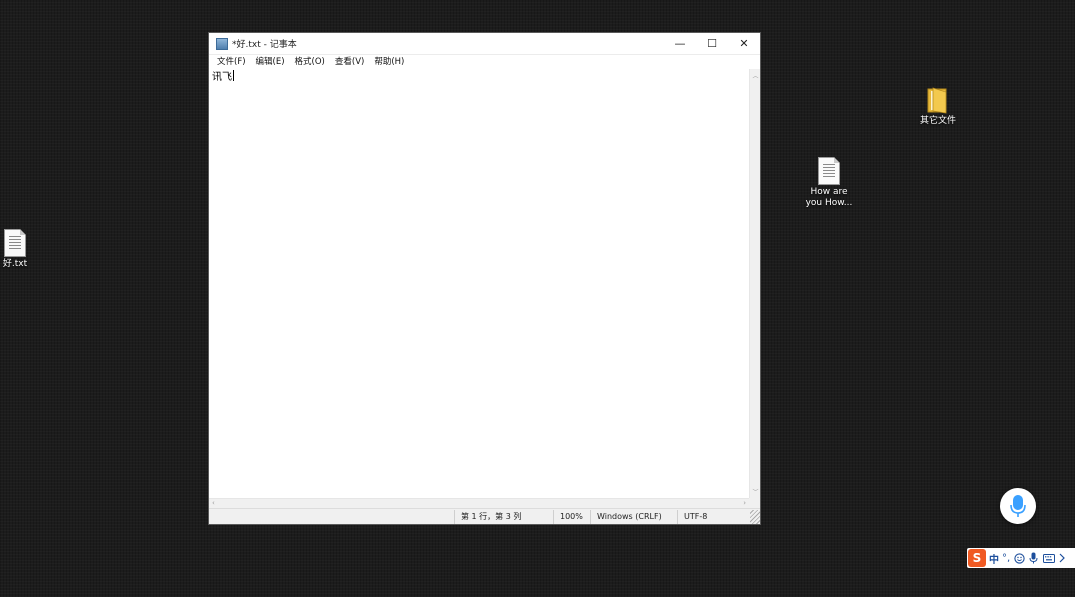  Describe the element at coordinates (270, 62) in the screenshot. I see `menu-edit: 编辑(E)` at that location.